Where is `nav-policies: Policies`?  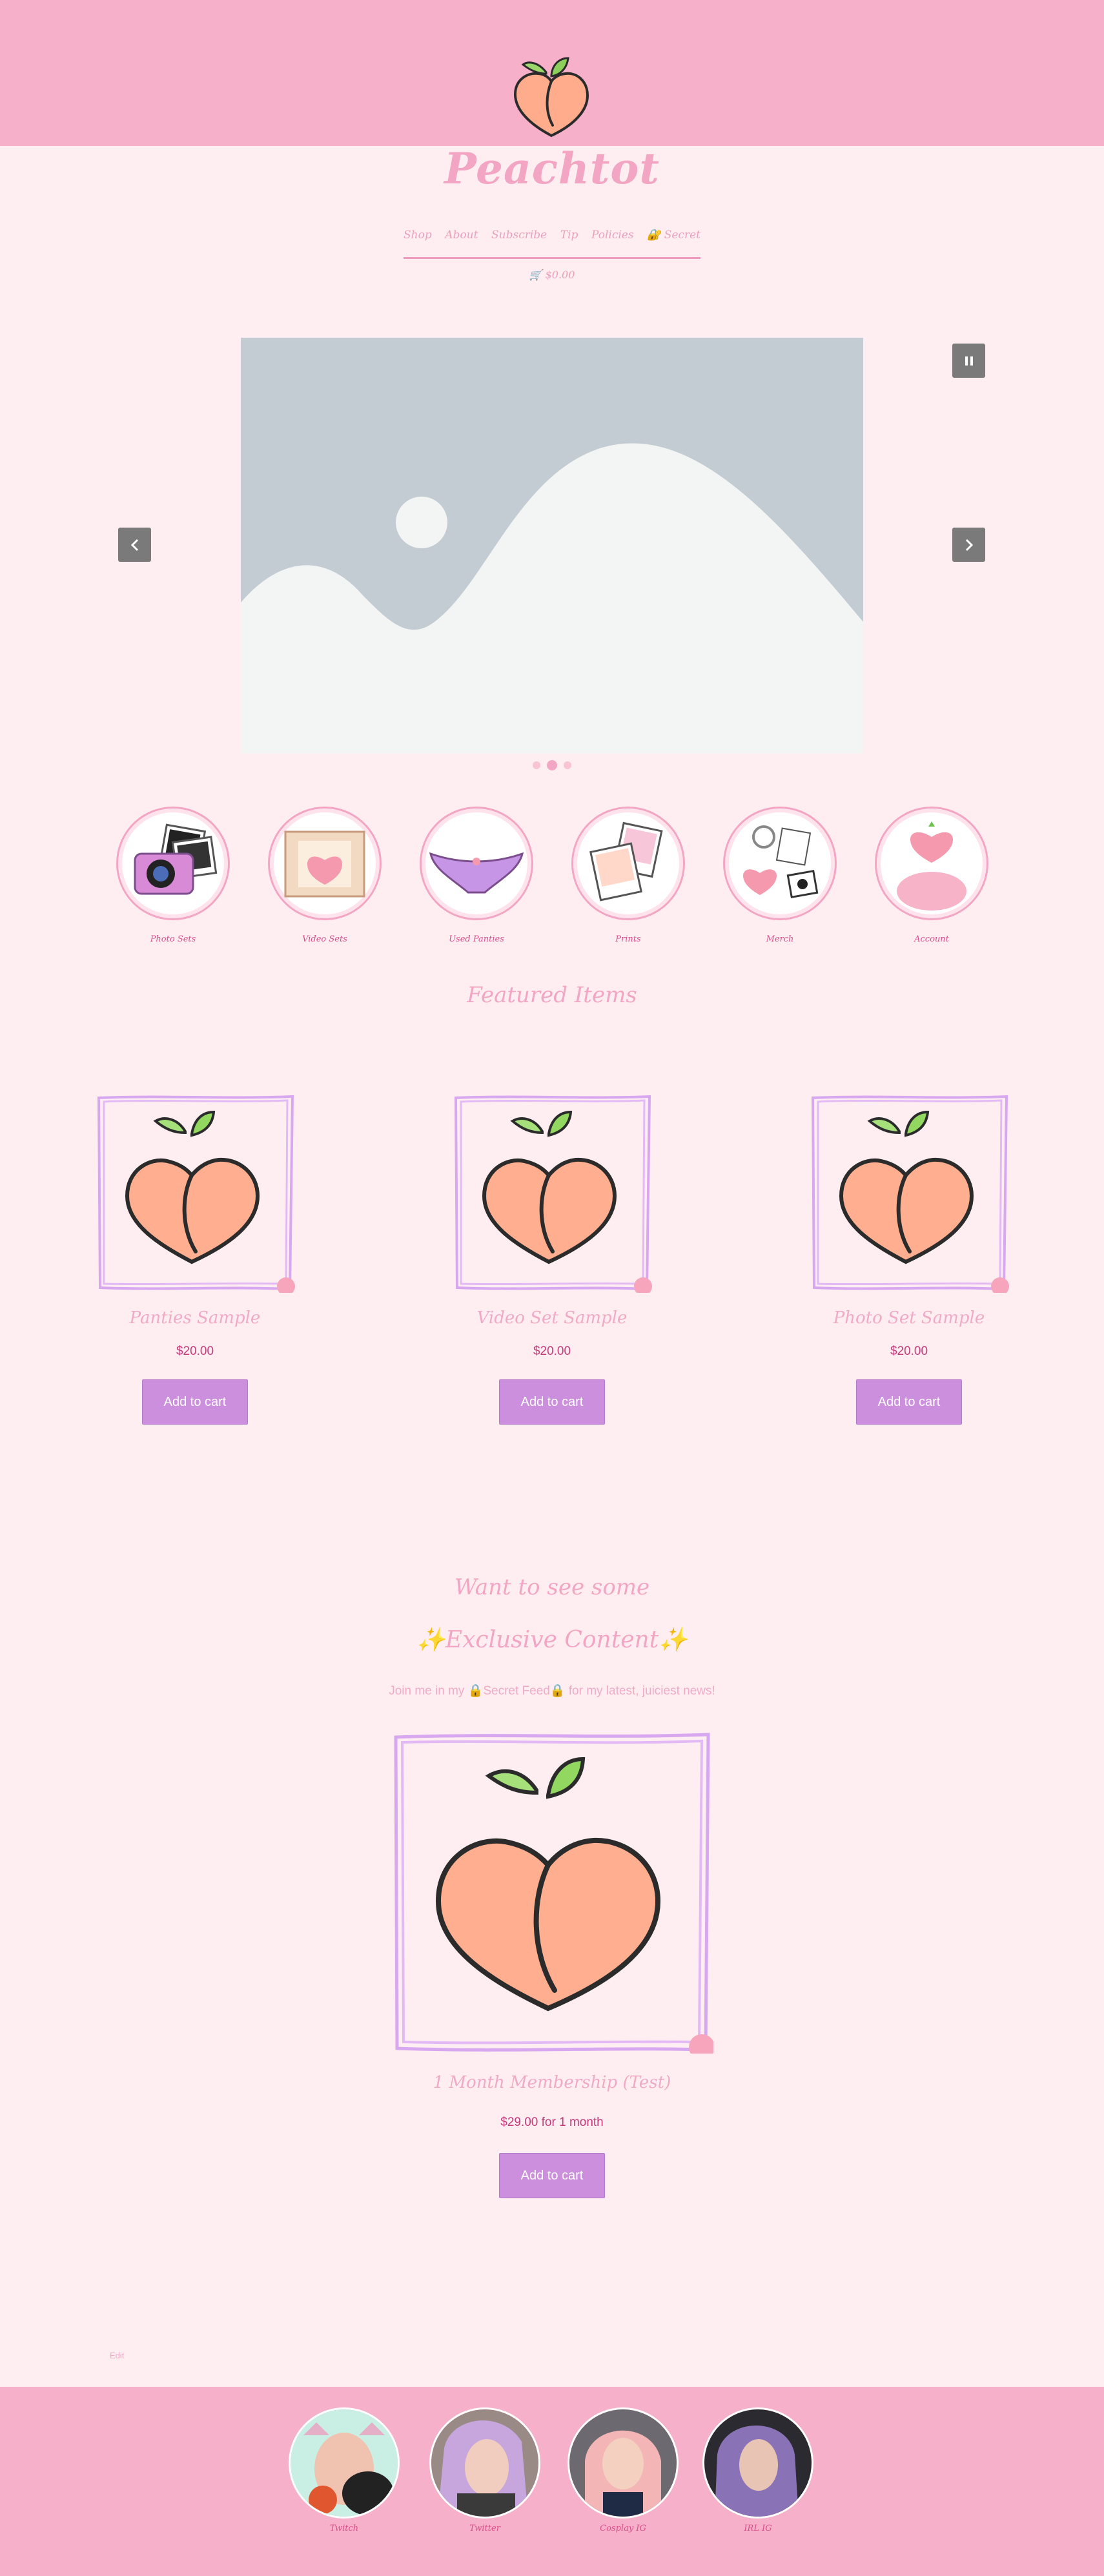 nav-policies: Policies is located at coordinates (613, 235).